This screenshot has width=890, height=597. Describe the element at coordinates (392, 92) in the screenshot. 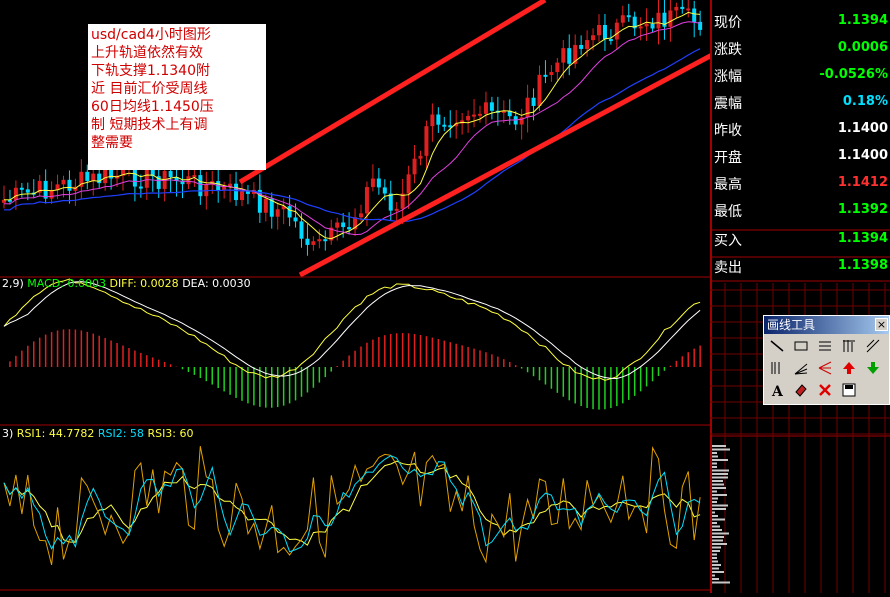

I see `upper-channel-line` at that location.